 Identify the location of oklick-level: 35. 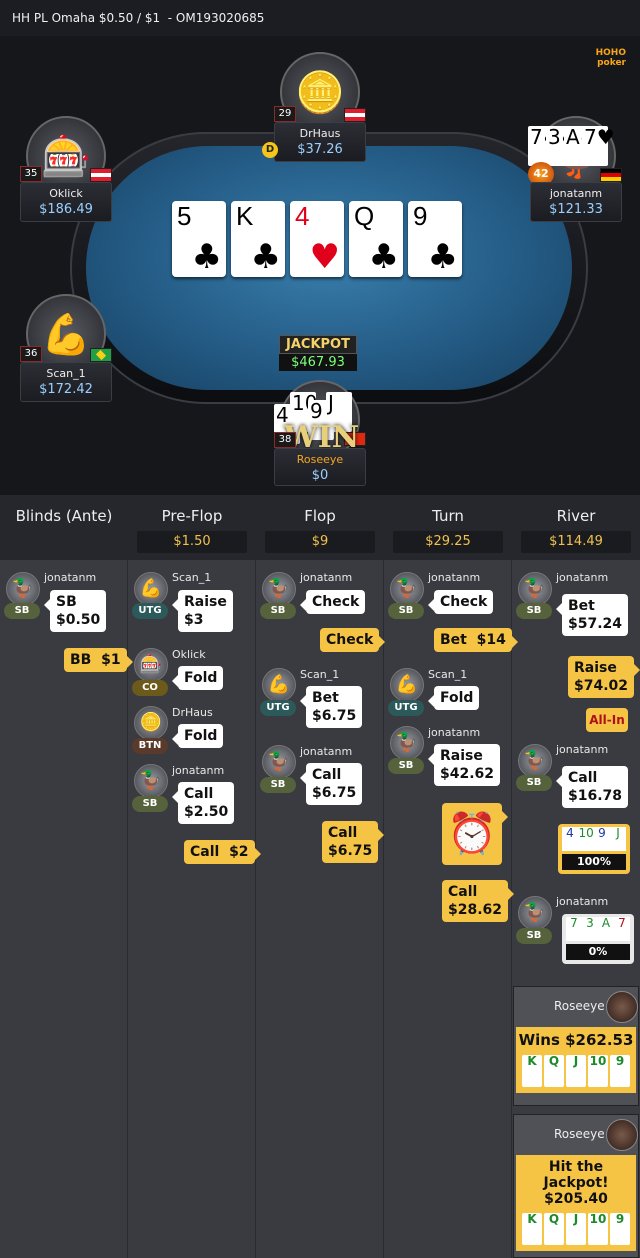
(31, 174).